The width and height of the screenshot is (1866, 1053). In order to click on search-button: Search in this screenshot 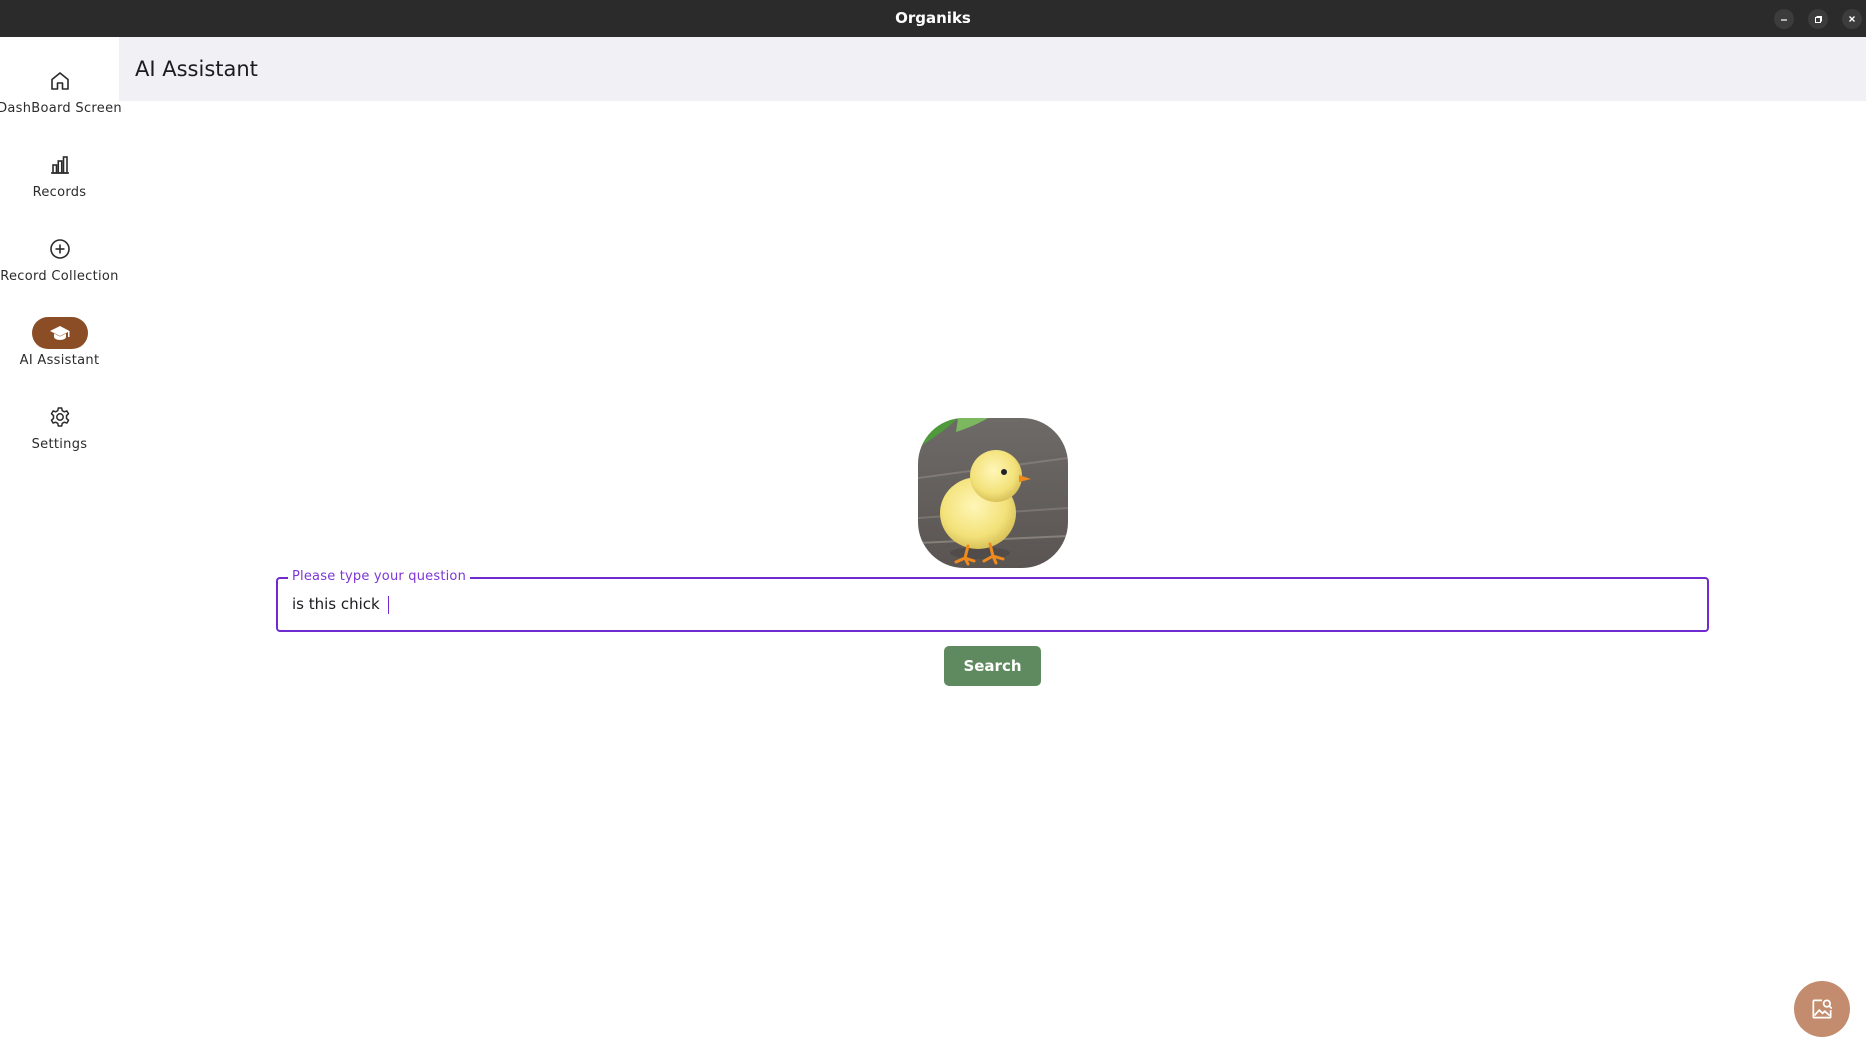, I will do `click(992, 666)`.